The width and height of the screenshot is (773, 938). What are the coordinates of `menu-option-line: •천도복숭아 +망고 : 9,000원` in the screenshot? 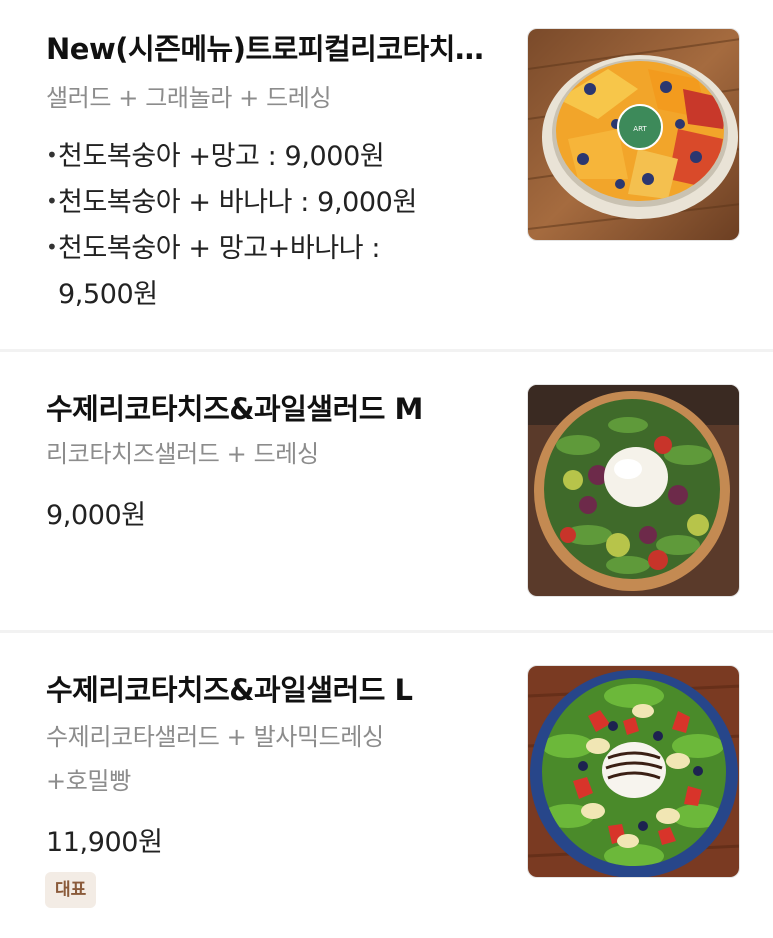 It's located at (215, 156).